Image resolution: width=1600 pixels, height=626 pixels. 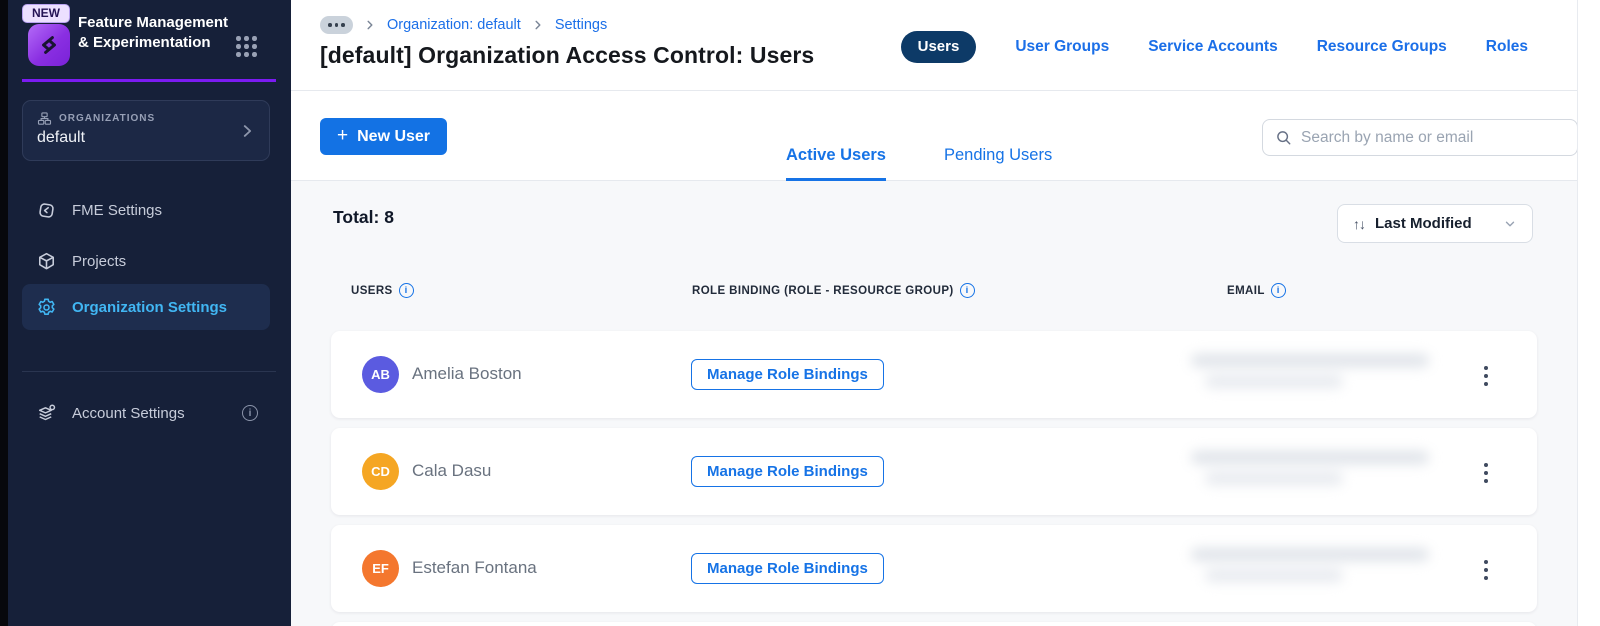 What do you see at coordinates (938, 47) in the screenshot?
I see `tab-users: Users` at bounding box center [938, 47].